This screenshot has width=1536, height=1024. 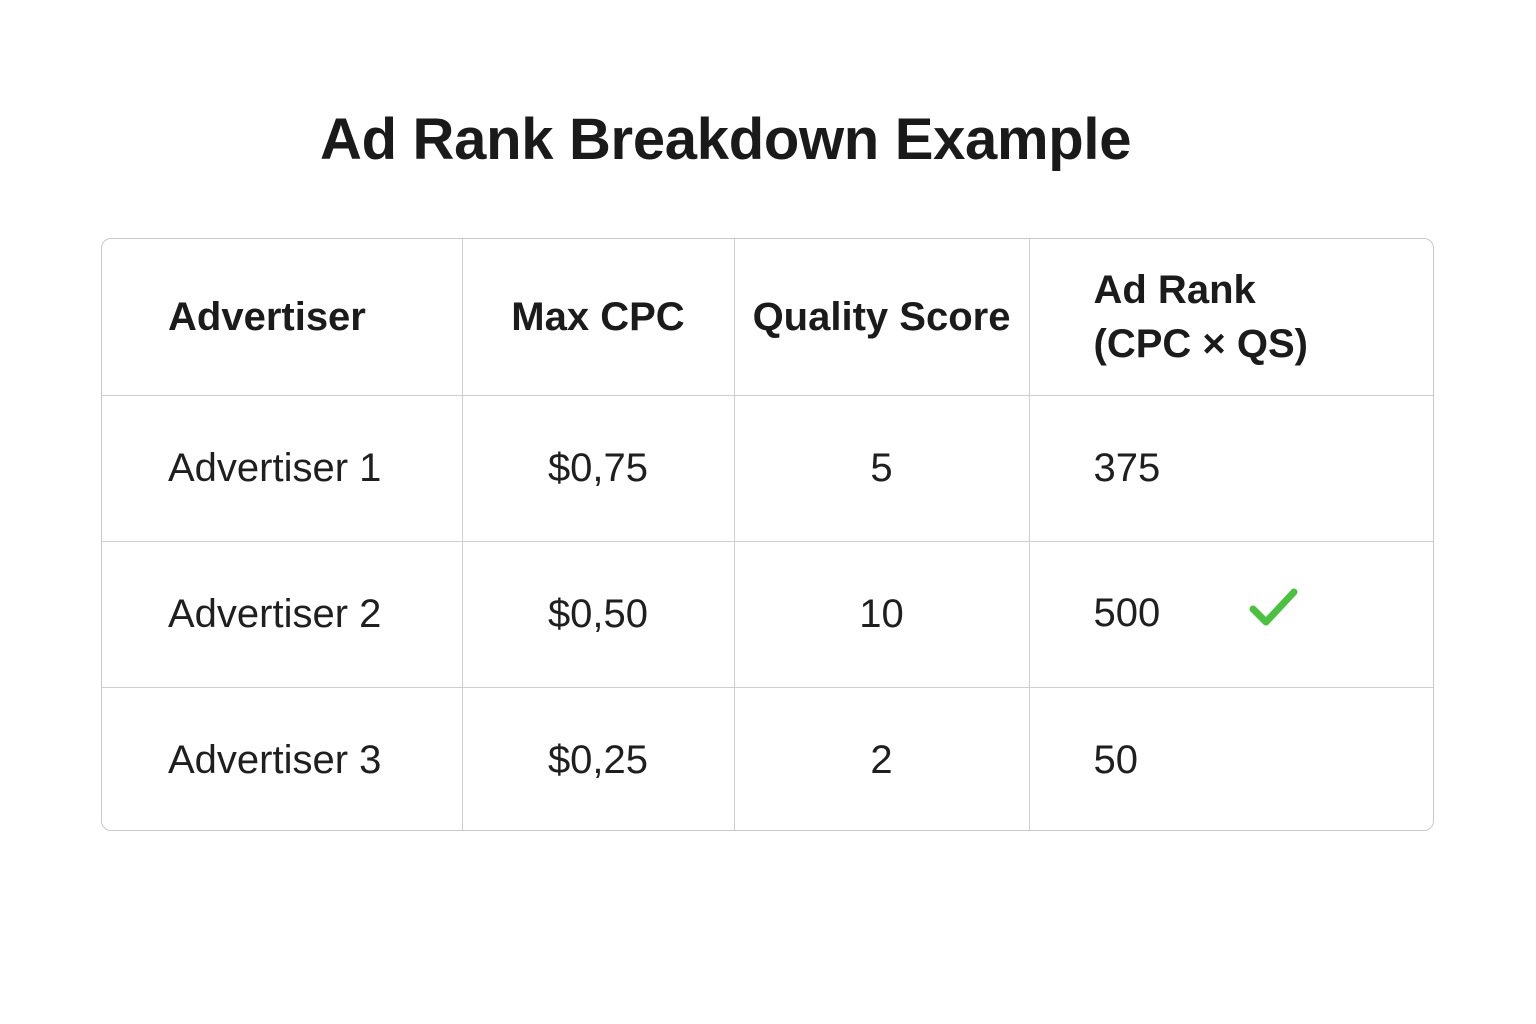 I want to click on header-ad-rank-formula: (CPC × QS), so click(x=1200, y=344).